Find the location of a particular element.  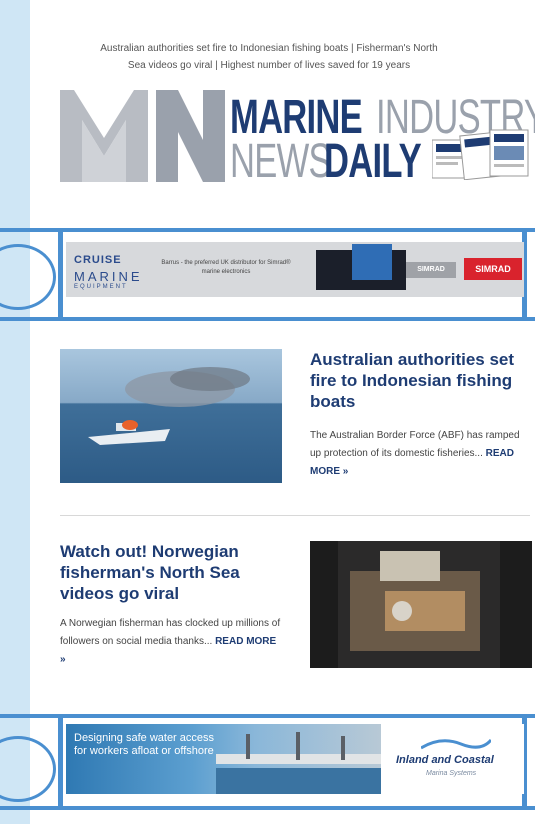

ad-brand-equipment: EQUIPMENT is located at coordinates (101, 287).